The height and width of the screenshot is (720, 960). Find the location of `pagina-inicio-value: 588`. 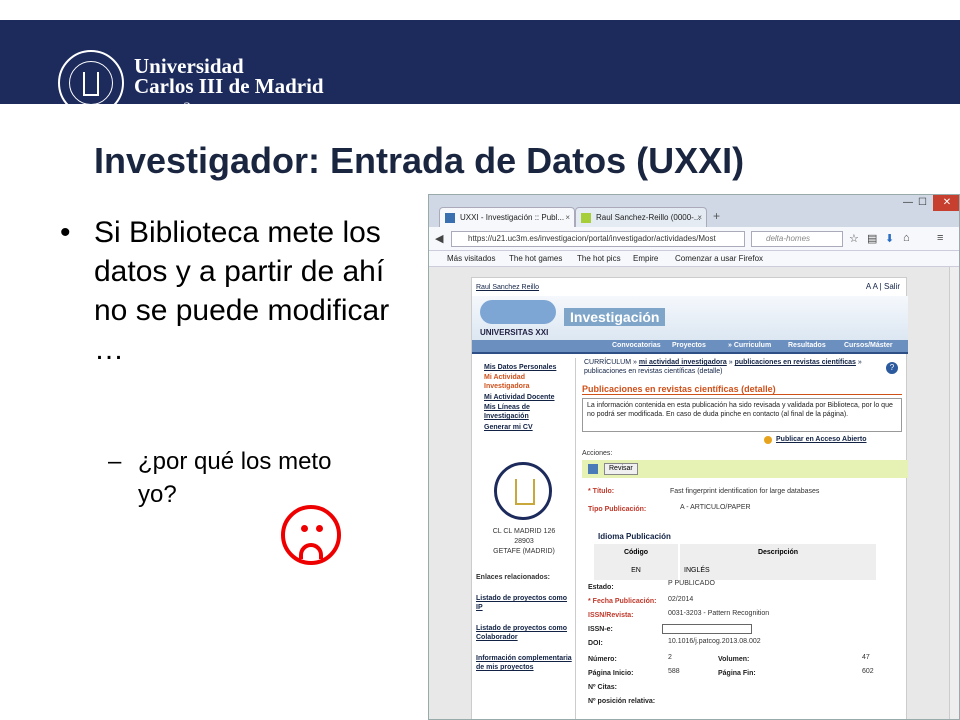

pagina-inicio-value: 588 is located at coordinates (674, 671).